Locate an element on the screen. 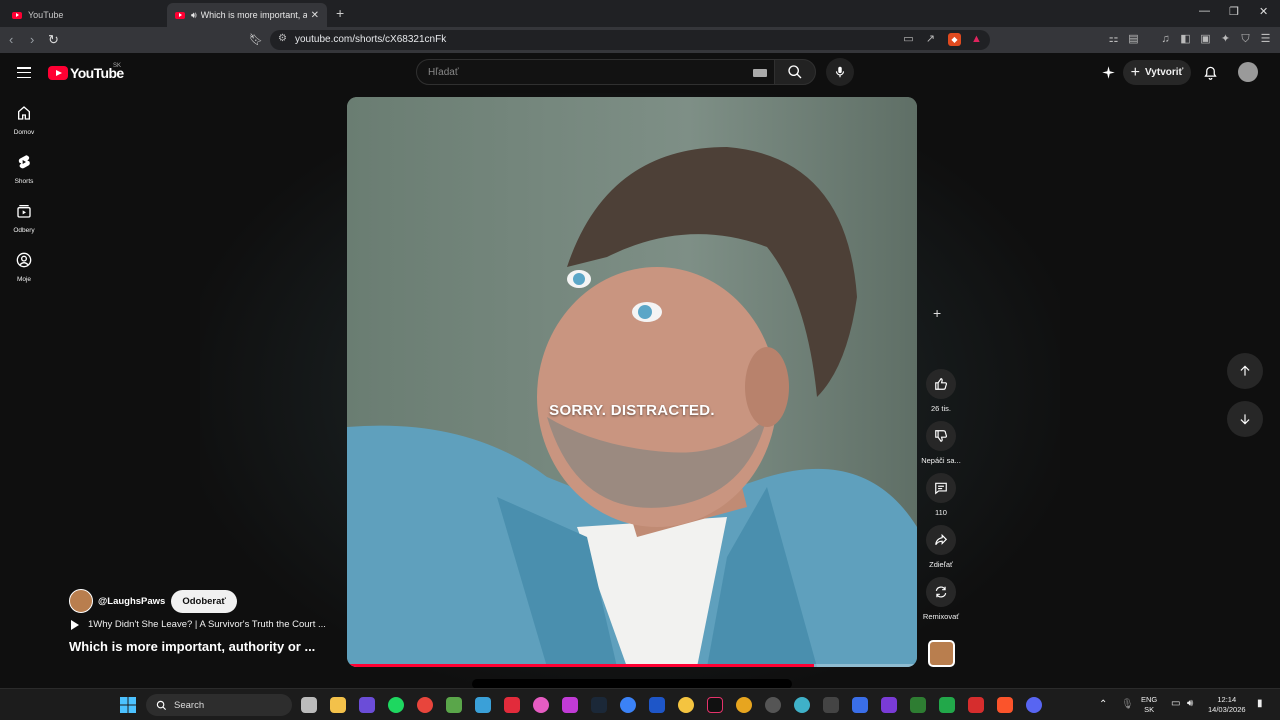 The height and width of the screenshot is (720, 1280). back-icon: ‹ is located at coordinates (11, 39).